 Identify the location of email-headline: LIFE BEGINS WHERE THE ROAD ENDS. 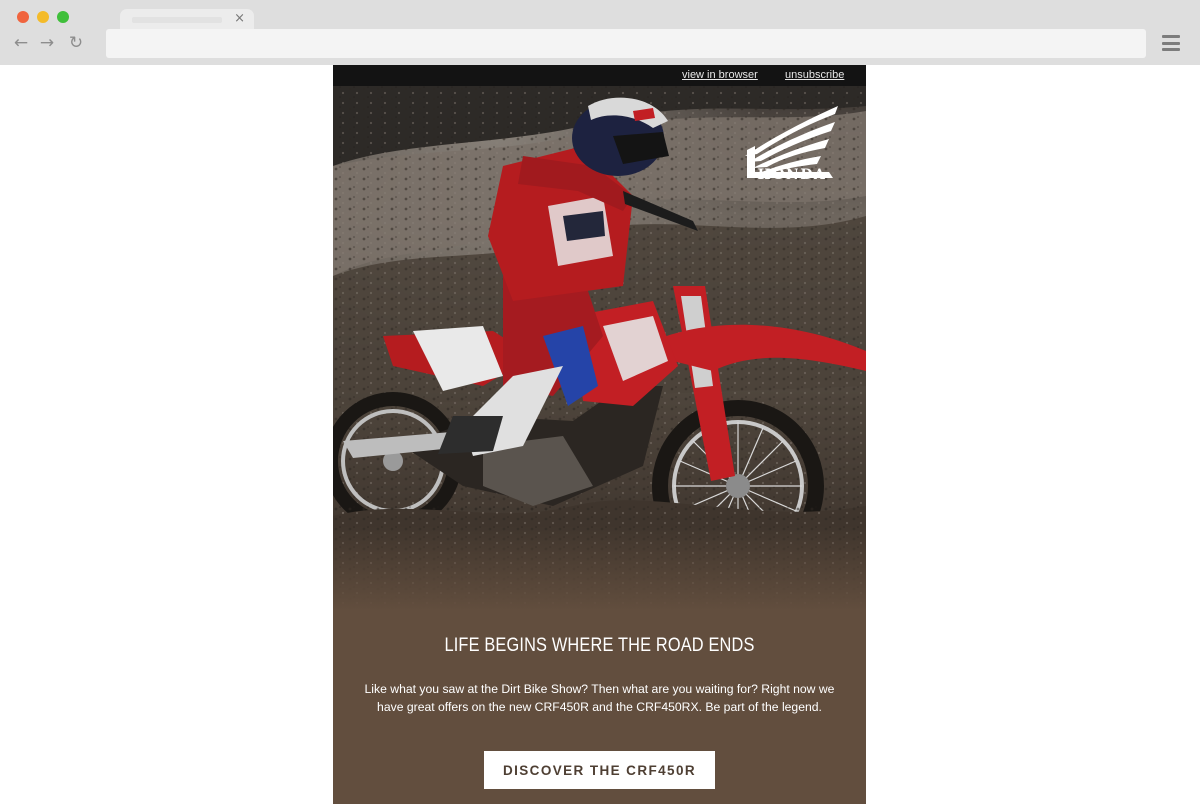
(599, 645).